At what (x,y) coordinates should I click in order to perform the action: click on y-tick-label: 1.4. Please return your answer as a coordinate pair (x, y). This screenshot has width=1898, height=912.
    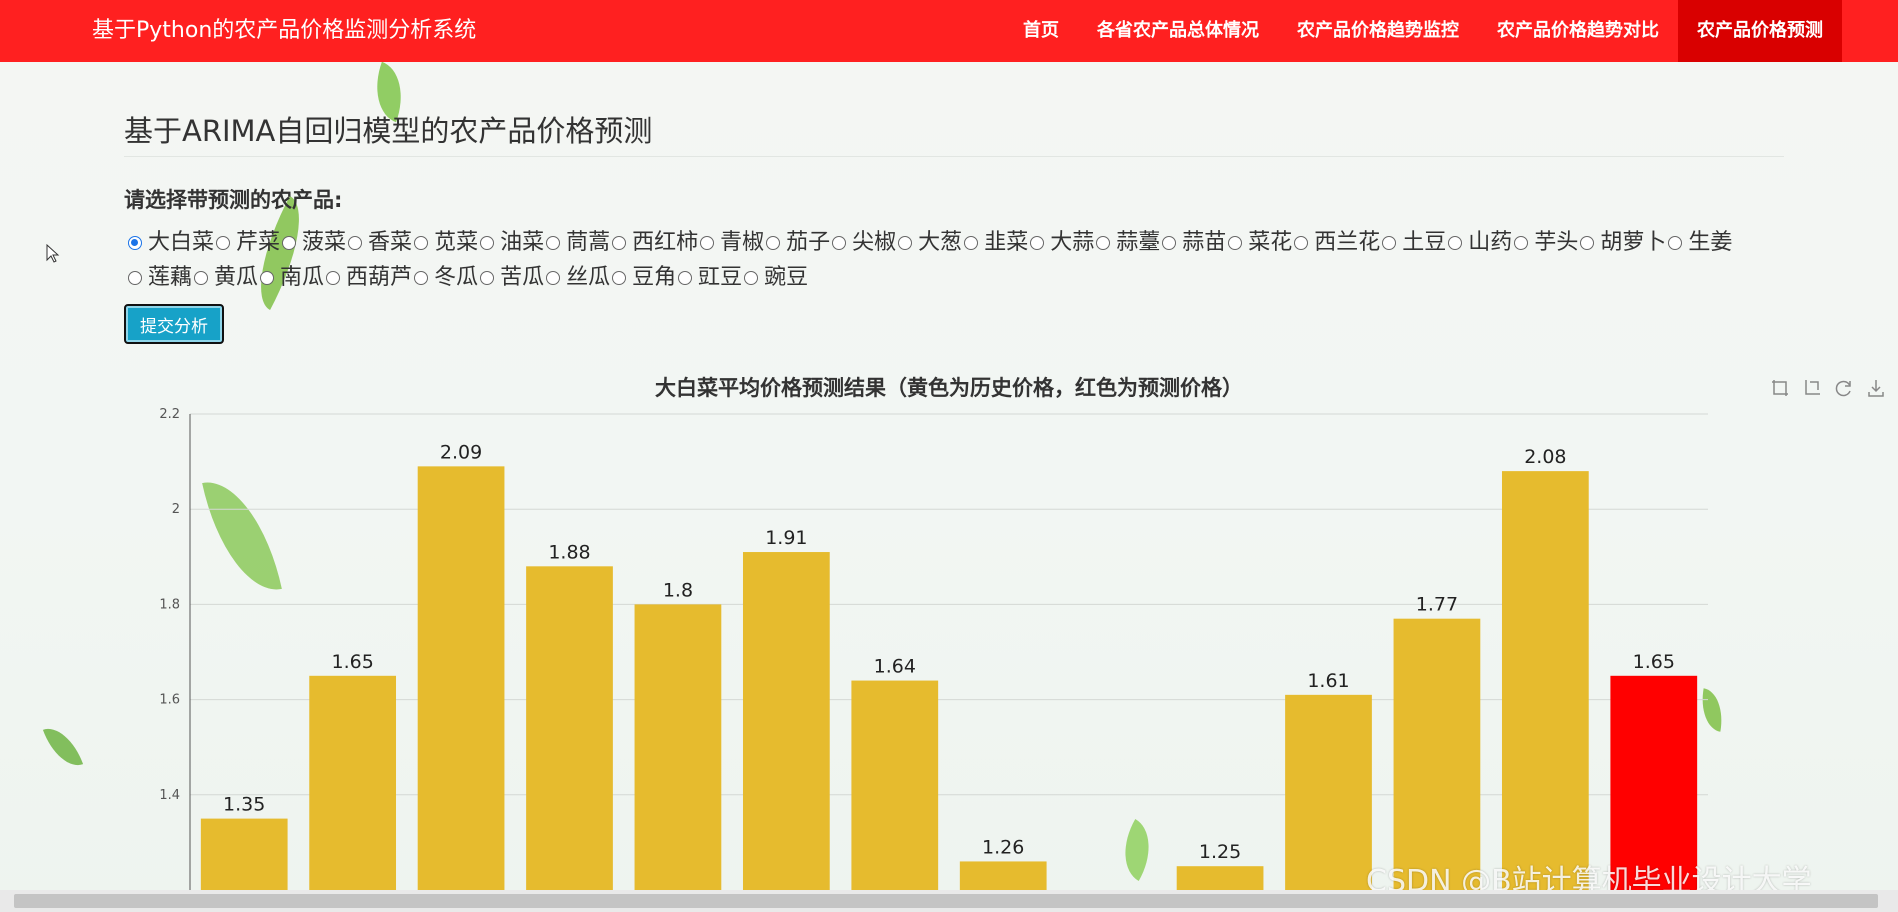
    Looking at the image, I should click on (169, 795).